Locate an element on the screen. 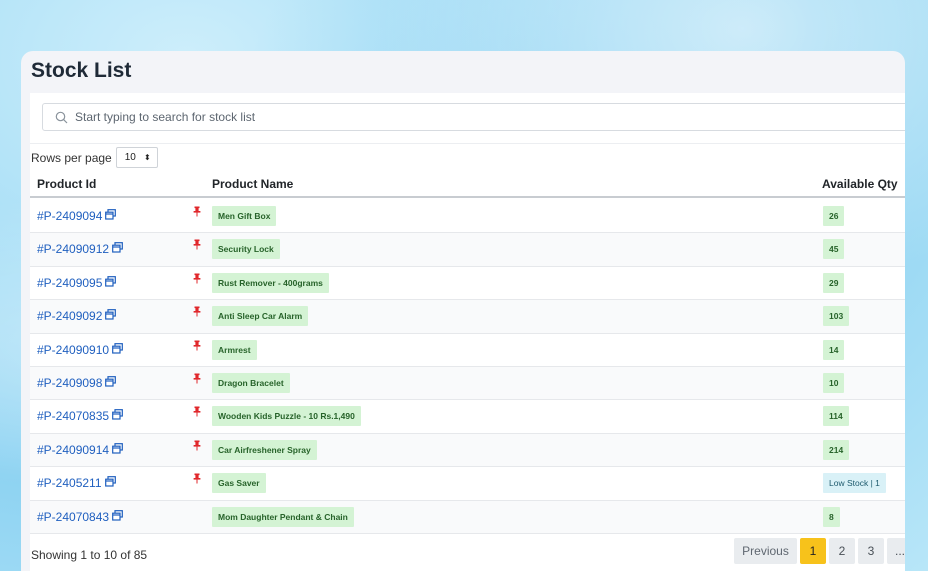 The height and width of the screenshot is (571, 928). product-name-badge: Security Lock is located at coordinates (246, 249).